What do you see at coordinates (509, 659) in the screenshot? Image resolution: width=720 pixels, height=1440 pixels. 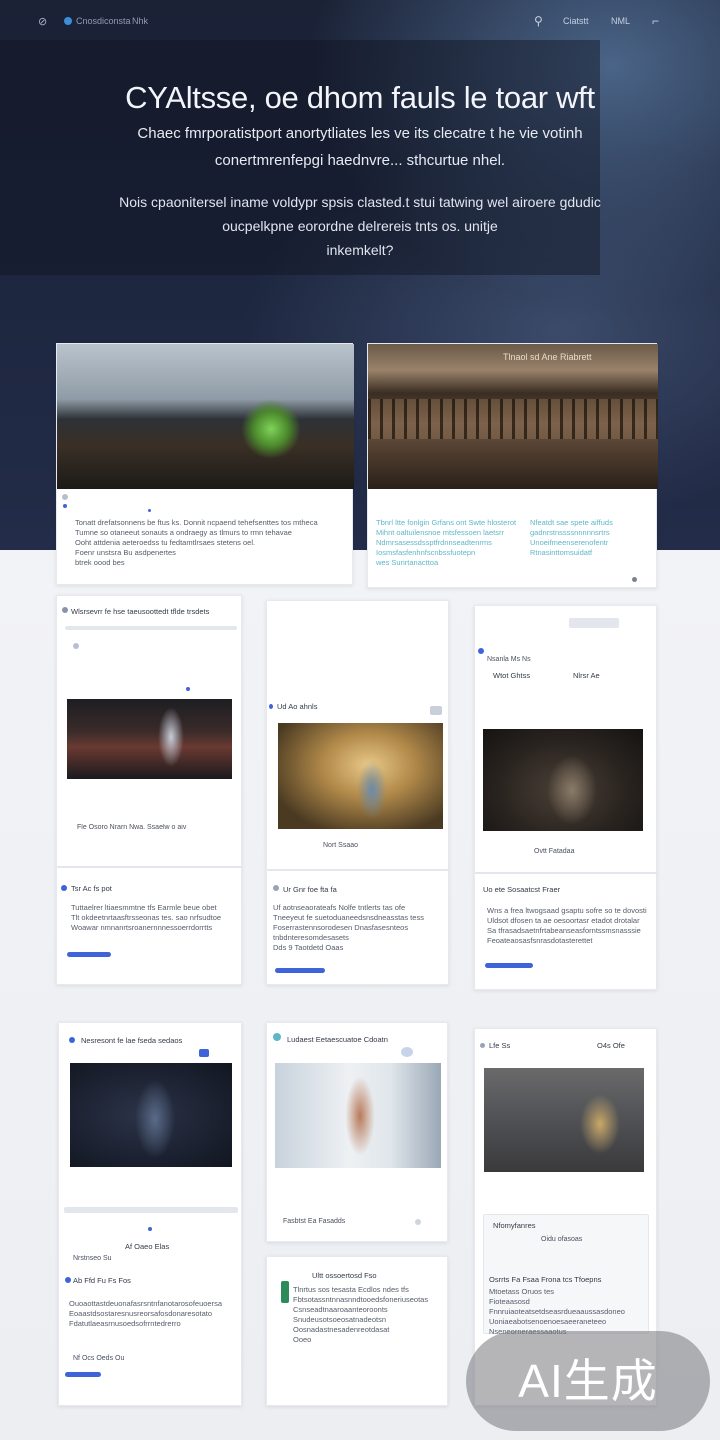 I see `card-meta: Nsanla Ms Ns` at bounding box center [509, 659].